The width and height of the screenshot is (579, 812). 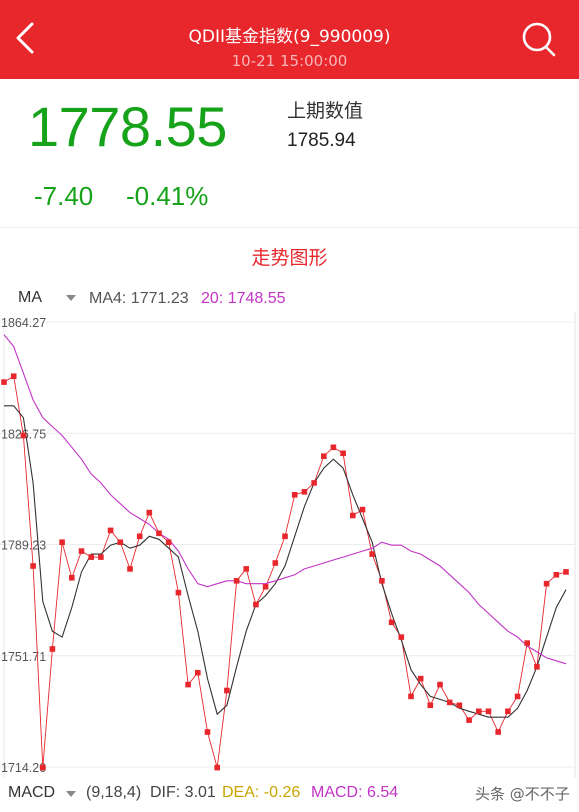 I want to click on ma20-value: 20: 1748.55, so click(x=243, y=298).